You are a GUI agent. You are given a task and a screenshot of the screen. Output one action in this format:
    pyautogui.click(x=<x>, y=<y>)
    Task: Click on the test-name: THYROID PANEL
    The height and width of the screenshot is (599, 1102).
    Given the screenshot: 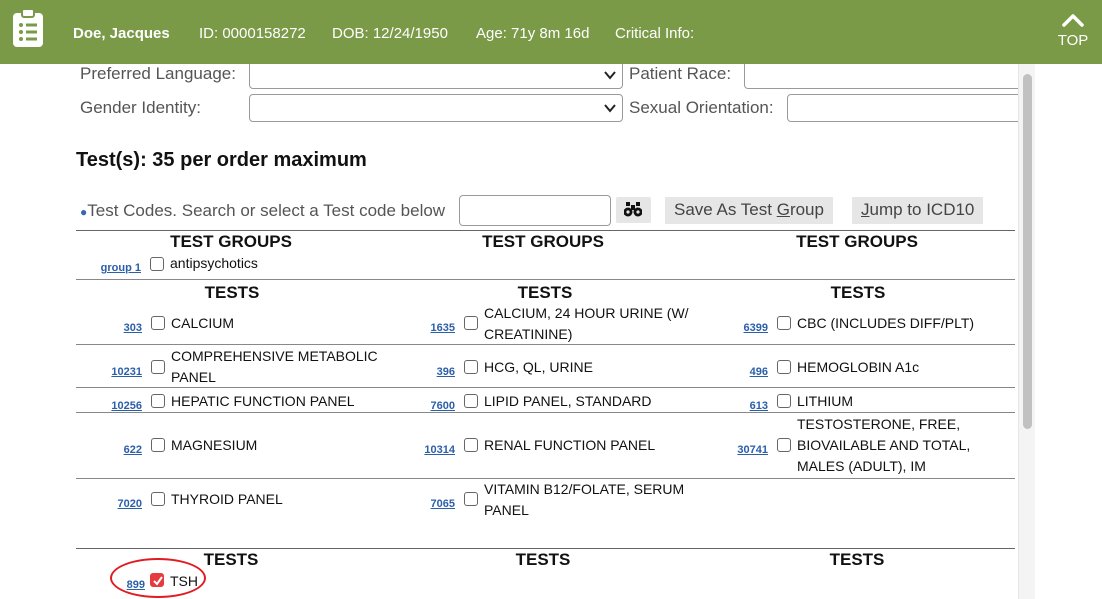 What is the action you would take?
    pyautogui.click(x=227, y=499)
    